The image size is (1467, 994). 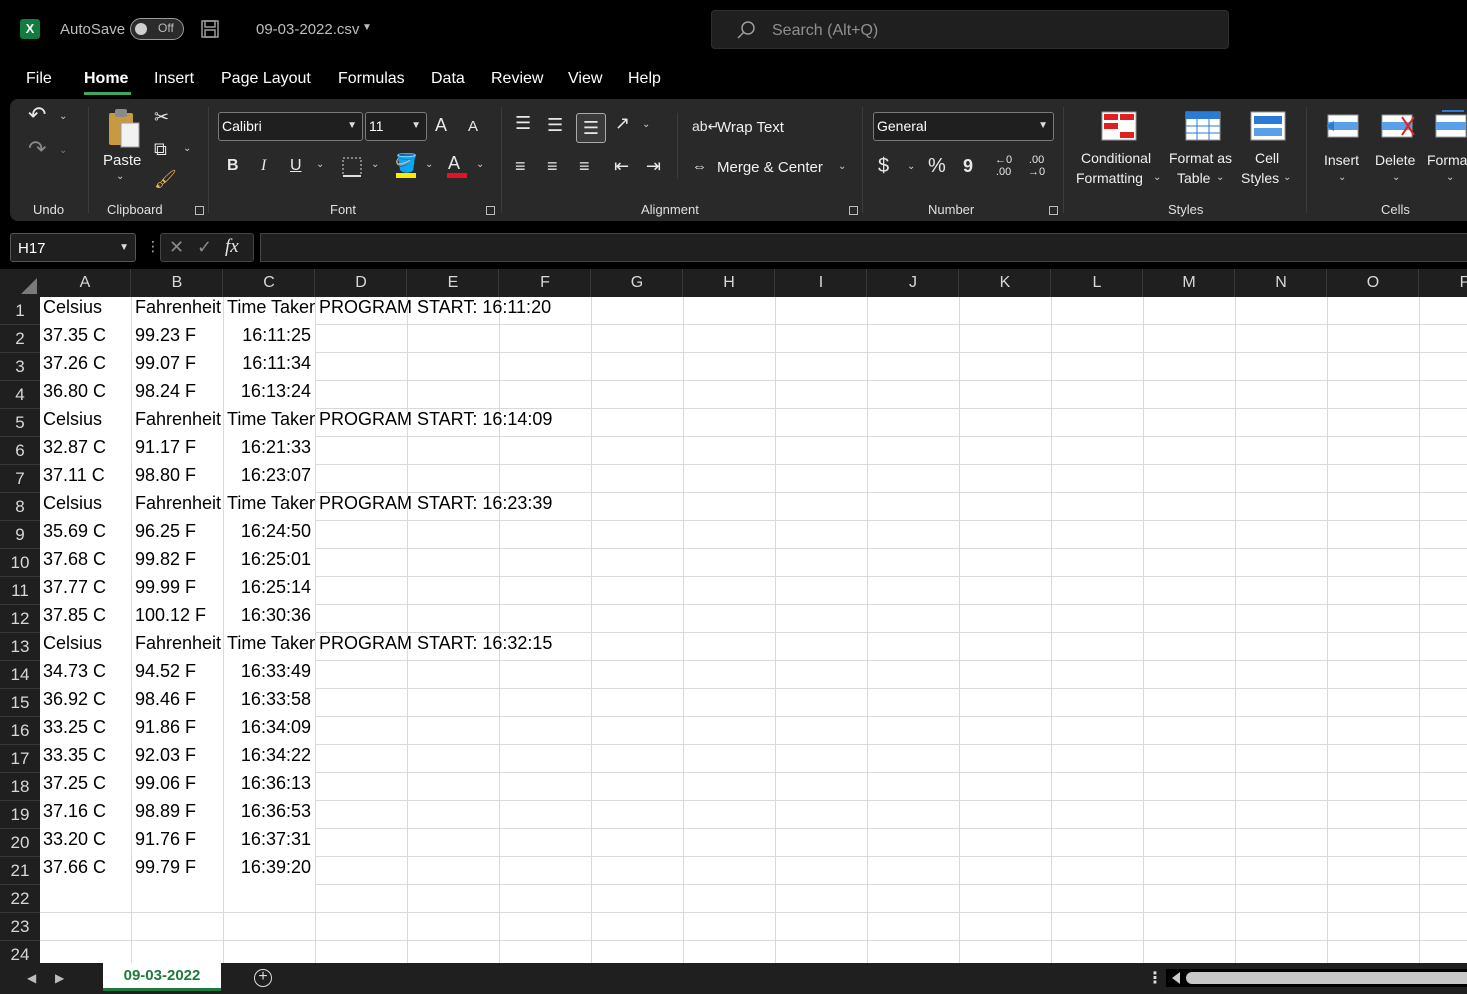 What do you see at coordinates (1116, 158) in the screenshot?
I see `conditional-formatting-label: Conditional` at bounding box center [1116, 158].